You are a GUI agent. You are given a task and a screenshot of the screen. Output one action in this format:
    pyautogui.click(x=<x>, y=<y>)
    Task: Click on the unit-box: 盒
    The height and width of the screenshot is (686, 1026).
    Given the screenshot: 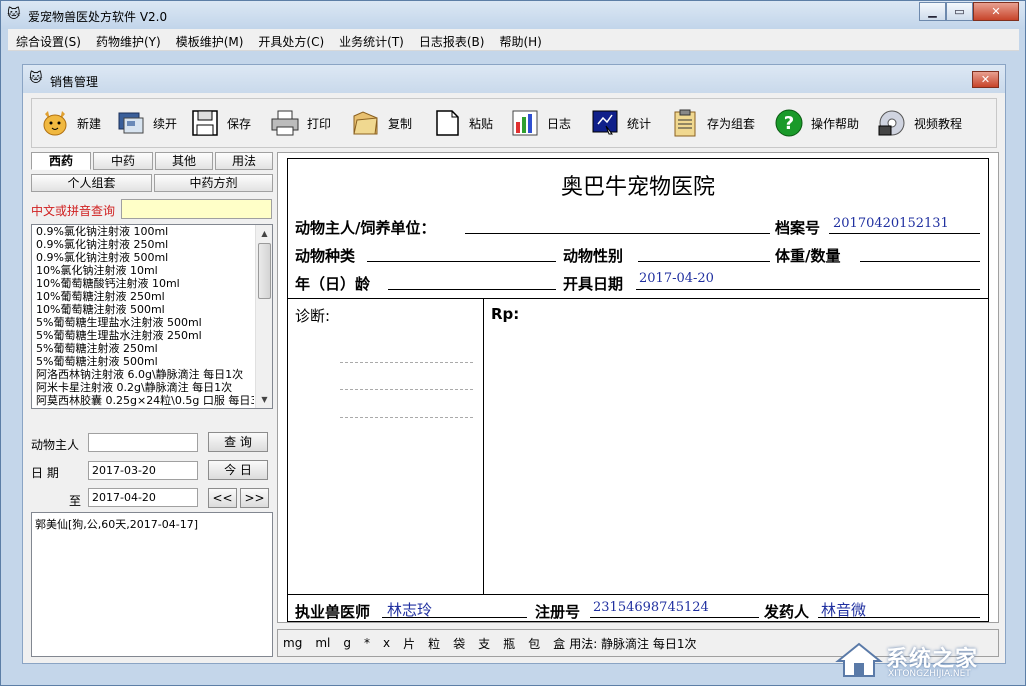 What is the action you would take?
    pyautogui.click(x=559, y=643)
    